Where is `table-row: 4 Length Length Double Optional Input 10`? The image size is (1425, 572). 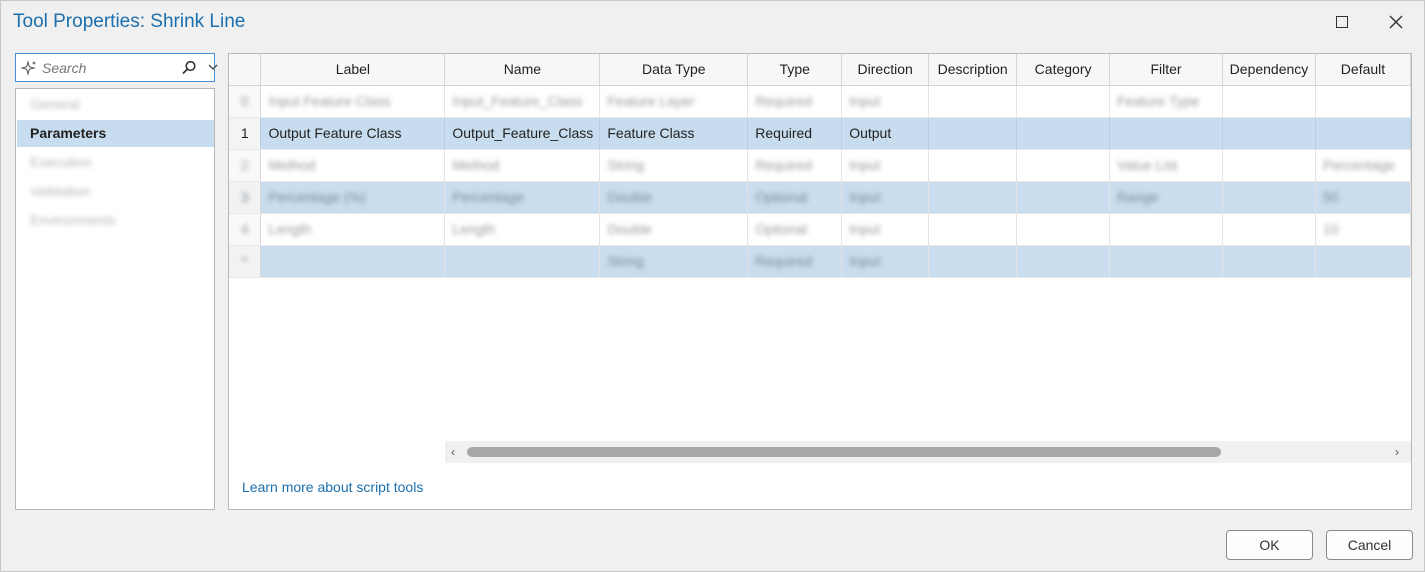 table-row: 4 Length Length Double Optional Input 10 is located at coordinates (820, 229).